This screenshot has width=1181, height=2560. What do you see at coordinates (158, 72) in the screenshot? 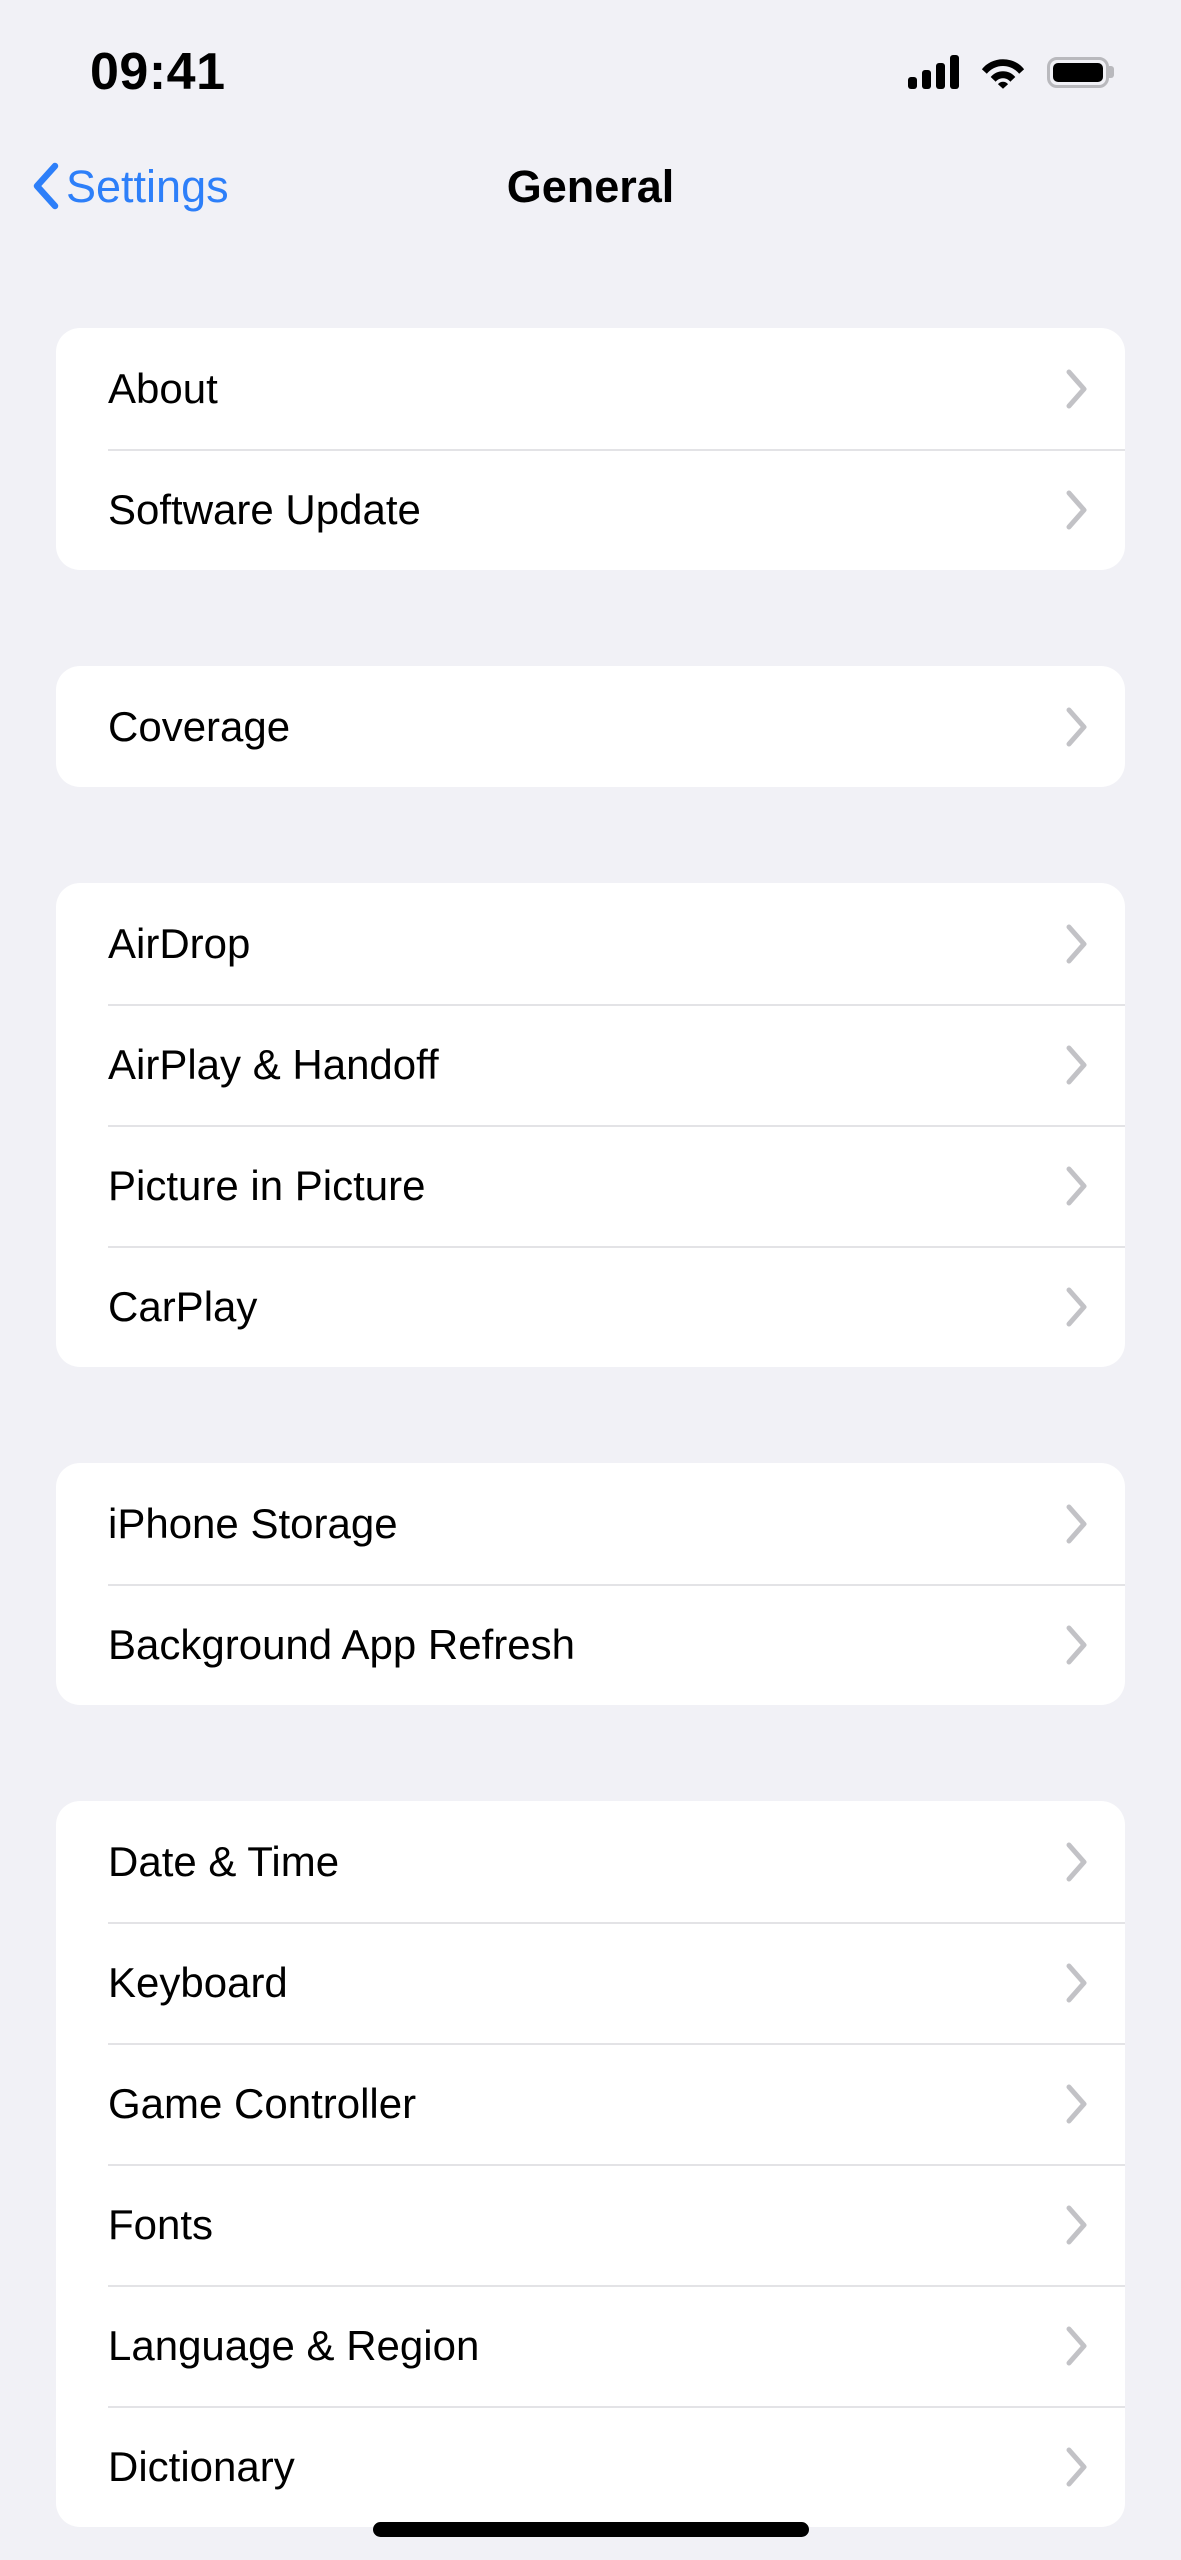
I see `status-bar-time: 09:41` at bounding box center [158, 72].